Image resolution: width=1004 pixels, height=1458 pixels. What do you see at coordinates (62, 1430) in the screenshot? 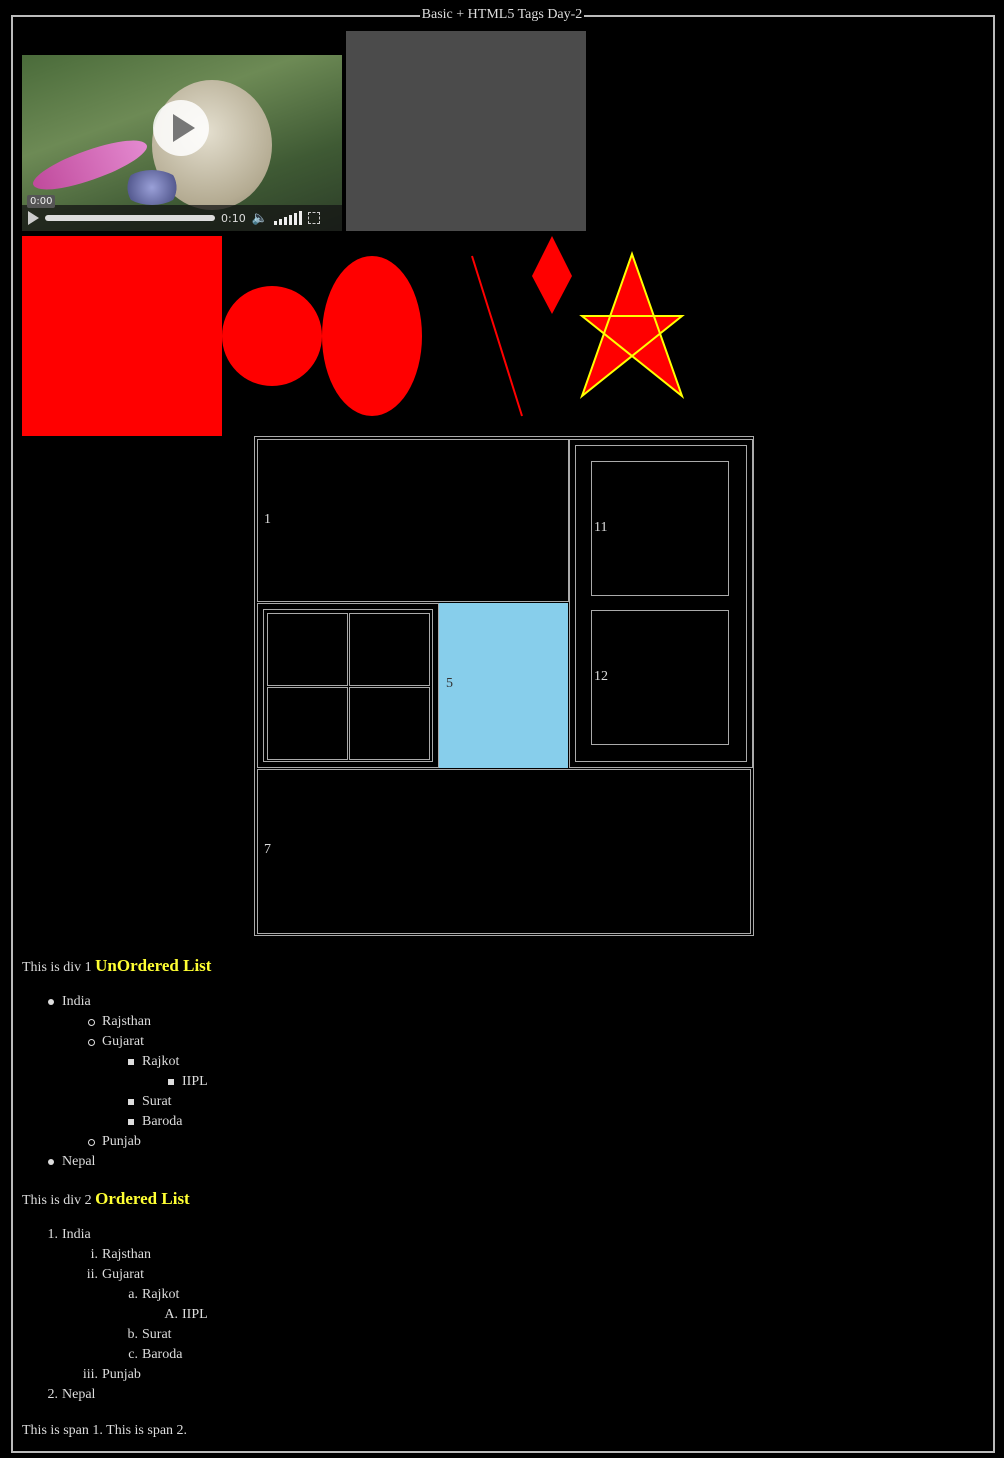
I see `span-1: This is span 1.` at bounding box center [62, 1430].